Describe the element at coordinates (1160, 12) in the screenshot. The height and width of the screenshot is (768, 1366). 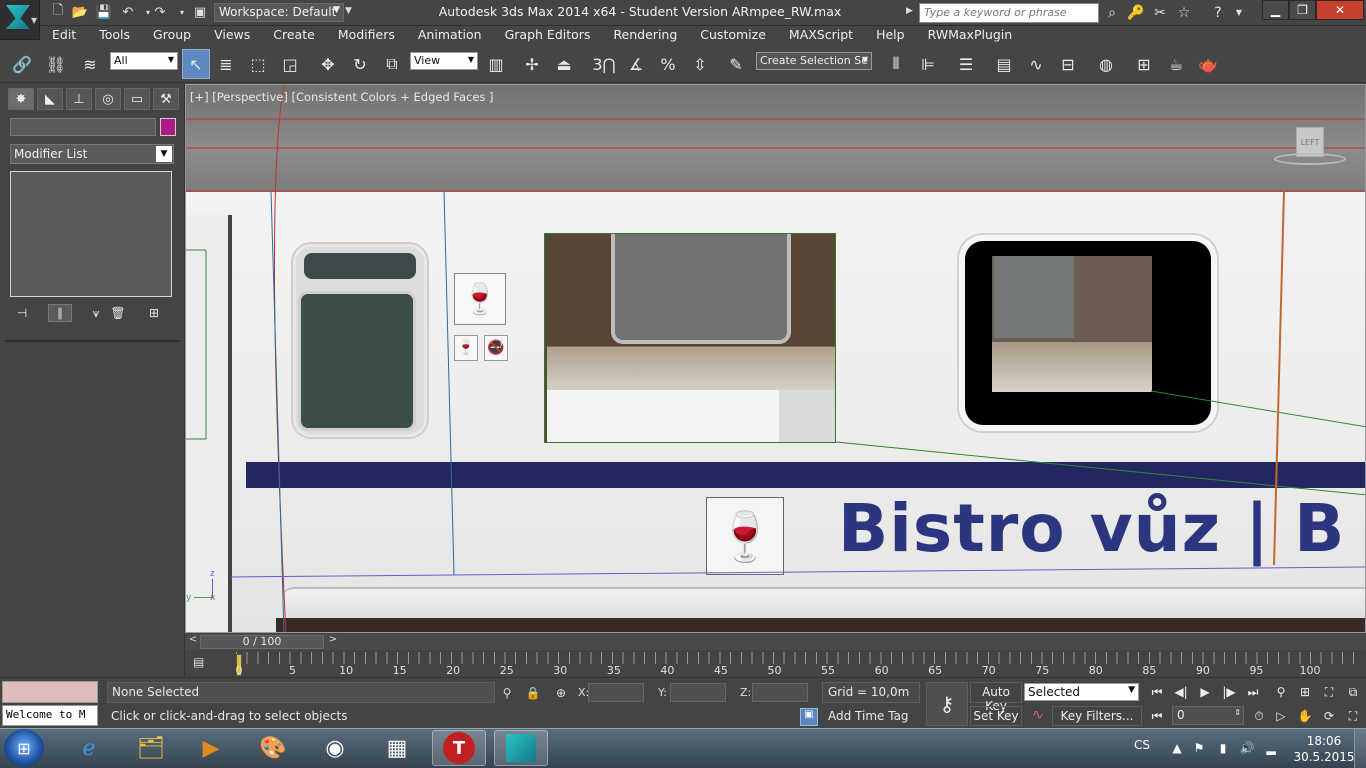
I see `communication-center-icon: ✂` at that location.